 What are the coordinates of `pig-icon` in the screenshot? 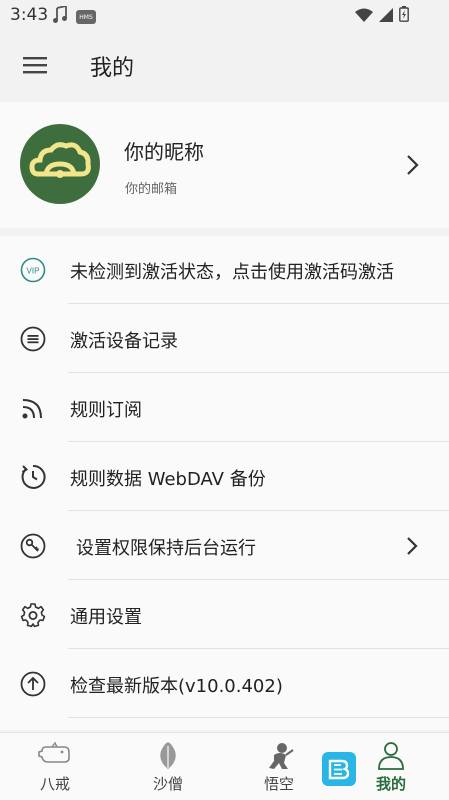 It's located at (55, 756).